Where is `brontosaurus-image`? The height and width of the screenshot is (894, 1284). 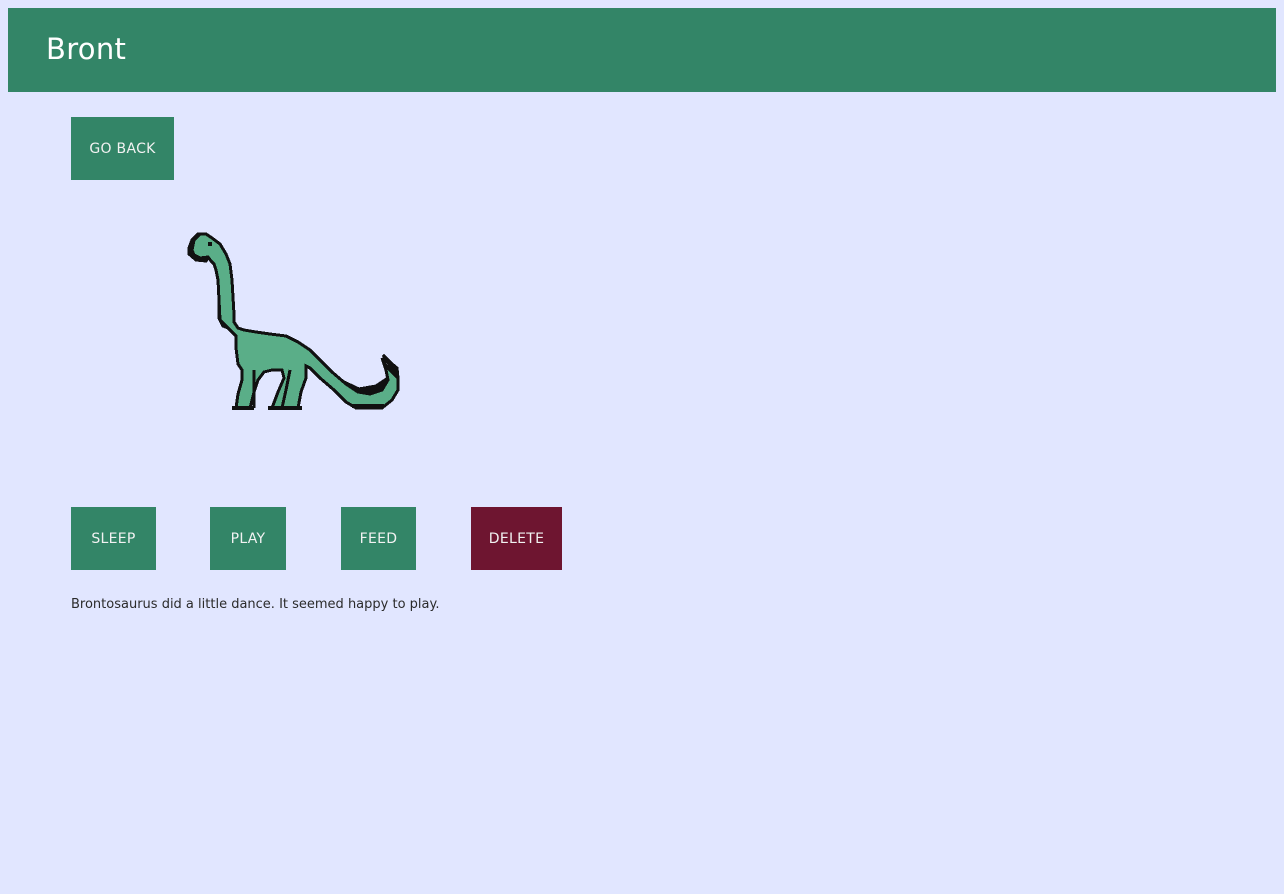
brontosaurus-image is located at coordinates (293, 321).